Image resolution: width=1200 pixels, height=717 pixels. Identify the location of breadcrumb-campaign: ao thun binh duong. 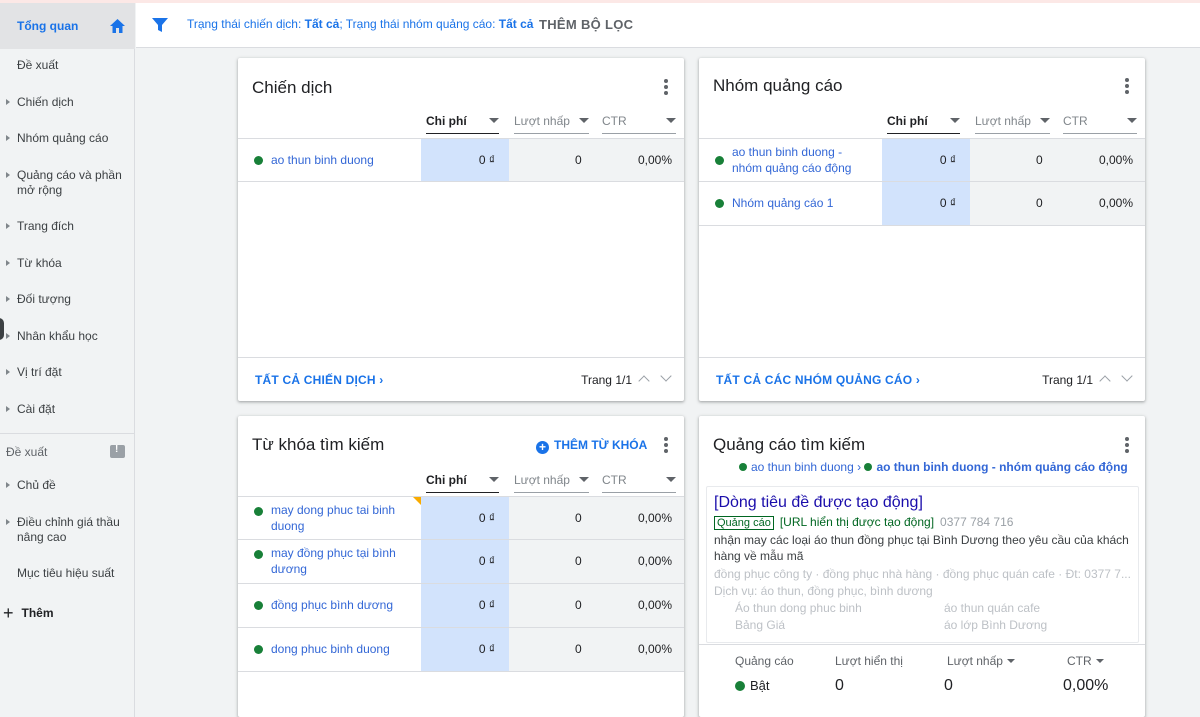
(802, 467).